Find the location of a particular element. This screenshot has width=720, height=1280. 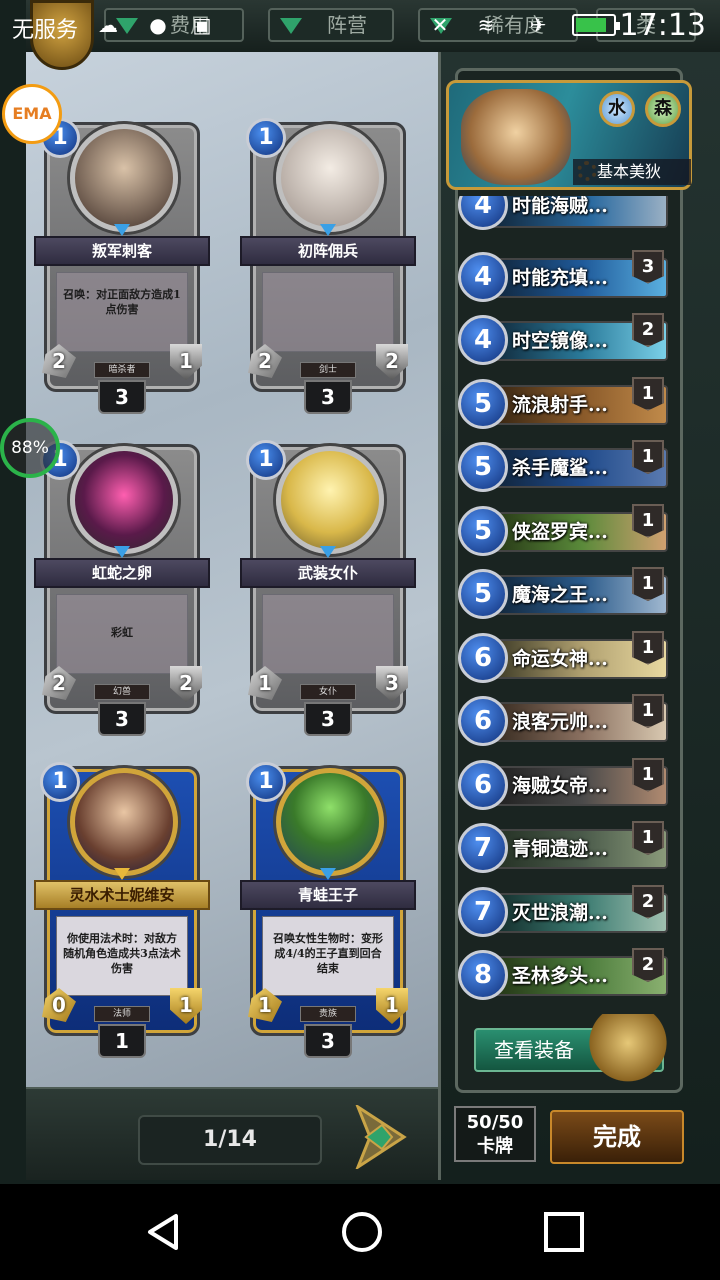

system-nav-bar is located at coordinates (360, 1232).